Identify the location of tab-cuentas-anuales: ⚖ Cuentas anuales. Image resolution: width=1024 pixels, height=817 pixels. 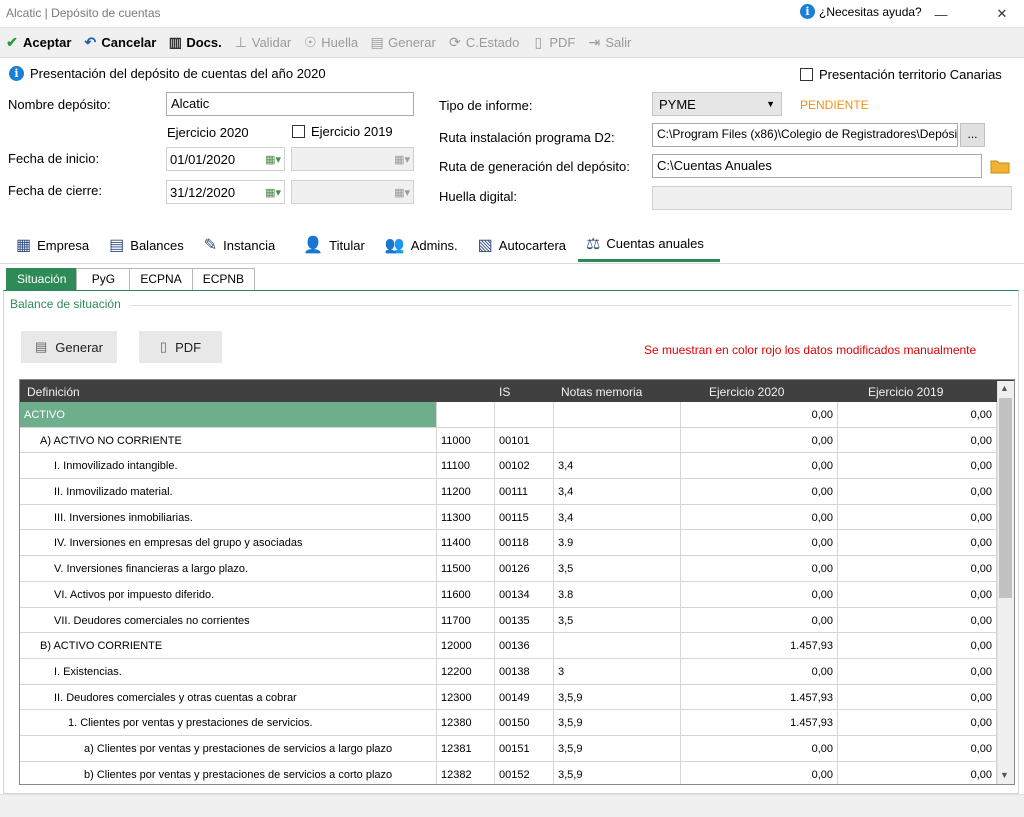
(649, 245).